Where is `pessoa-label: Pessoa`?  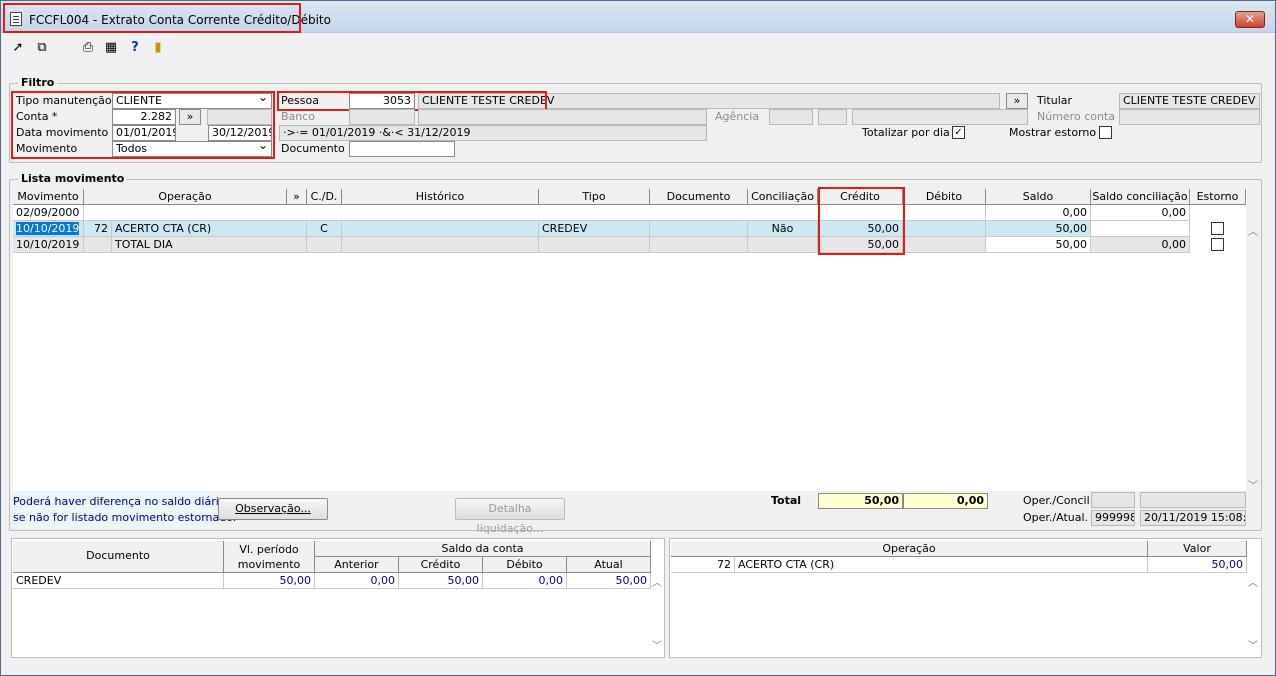 pessoa-label: Pessoa is located at coordinates (300, 100).